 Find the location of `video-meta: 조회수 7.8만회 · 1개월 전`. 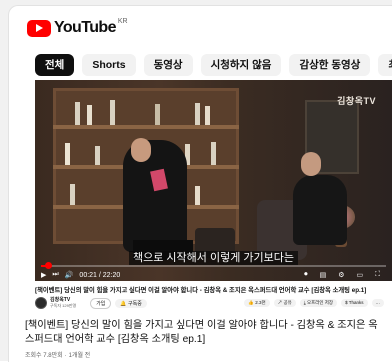

video-meta: 조회수 7.8만회 · 1개월 전 is located at coordinates (57, 354).